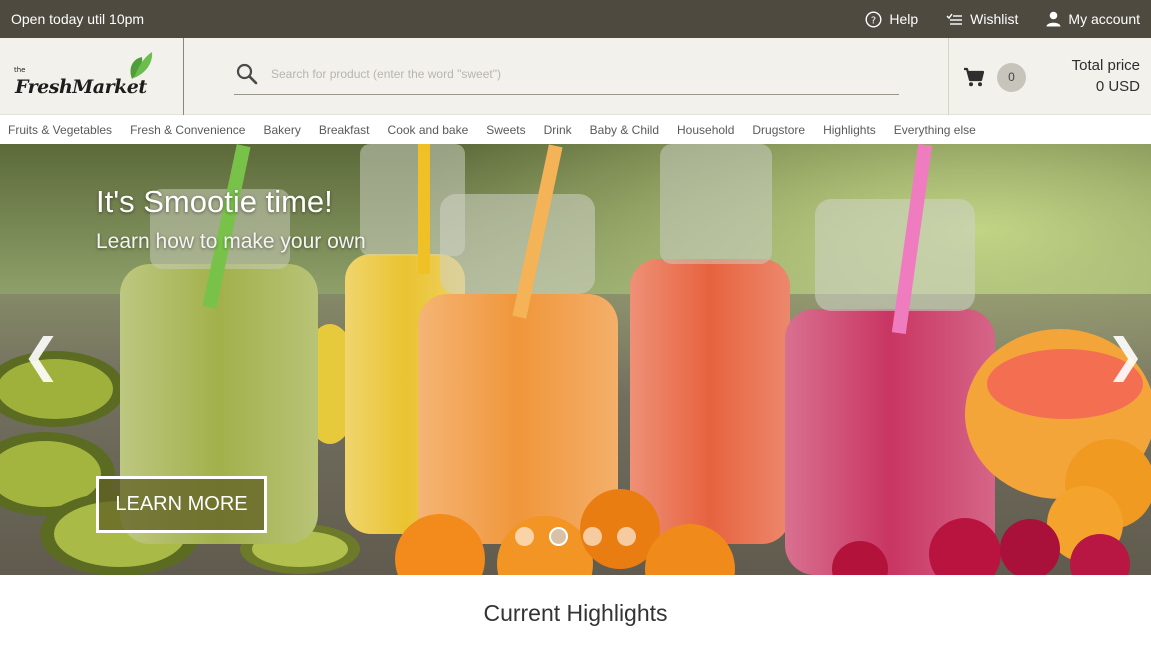 This screenshot has height=650, width=1151. Describe the element at coordinates (344, 130) in the screenshot. I see `category-breakfast: Breakfast` at that location.